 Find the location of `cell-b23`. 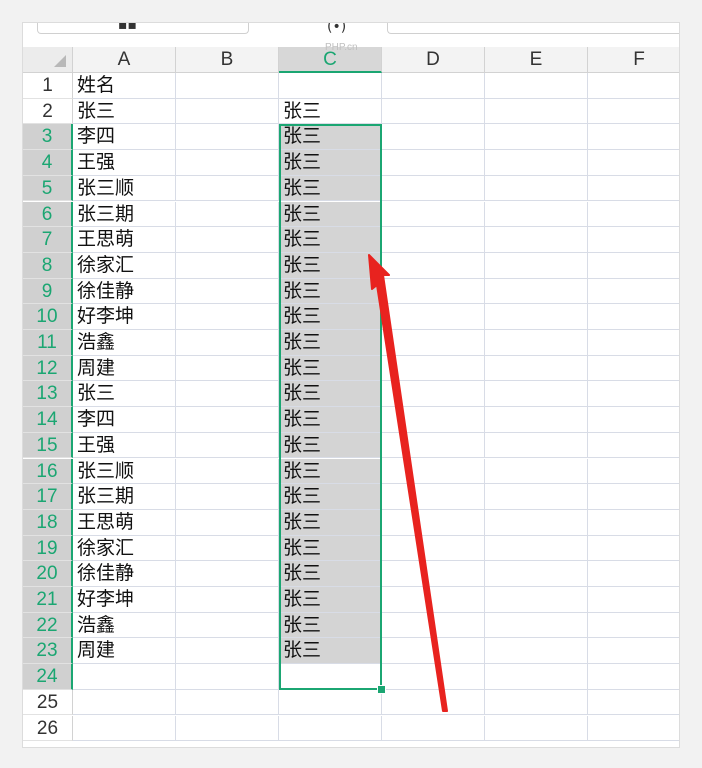

cell-b23 is located at coordinates (227, 651).